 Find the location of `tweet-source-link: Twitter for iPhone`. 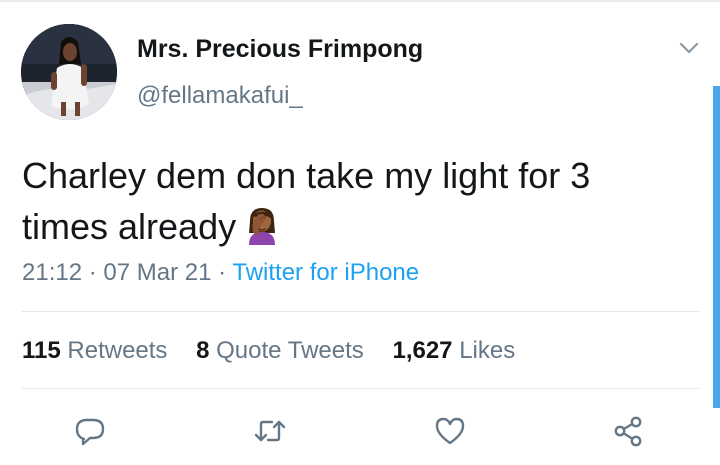

tweet-source-link: Twitter for iPhone is located at coordinates (325, 272).